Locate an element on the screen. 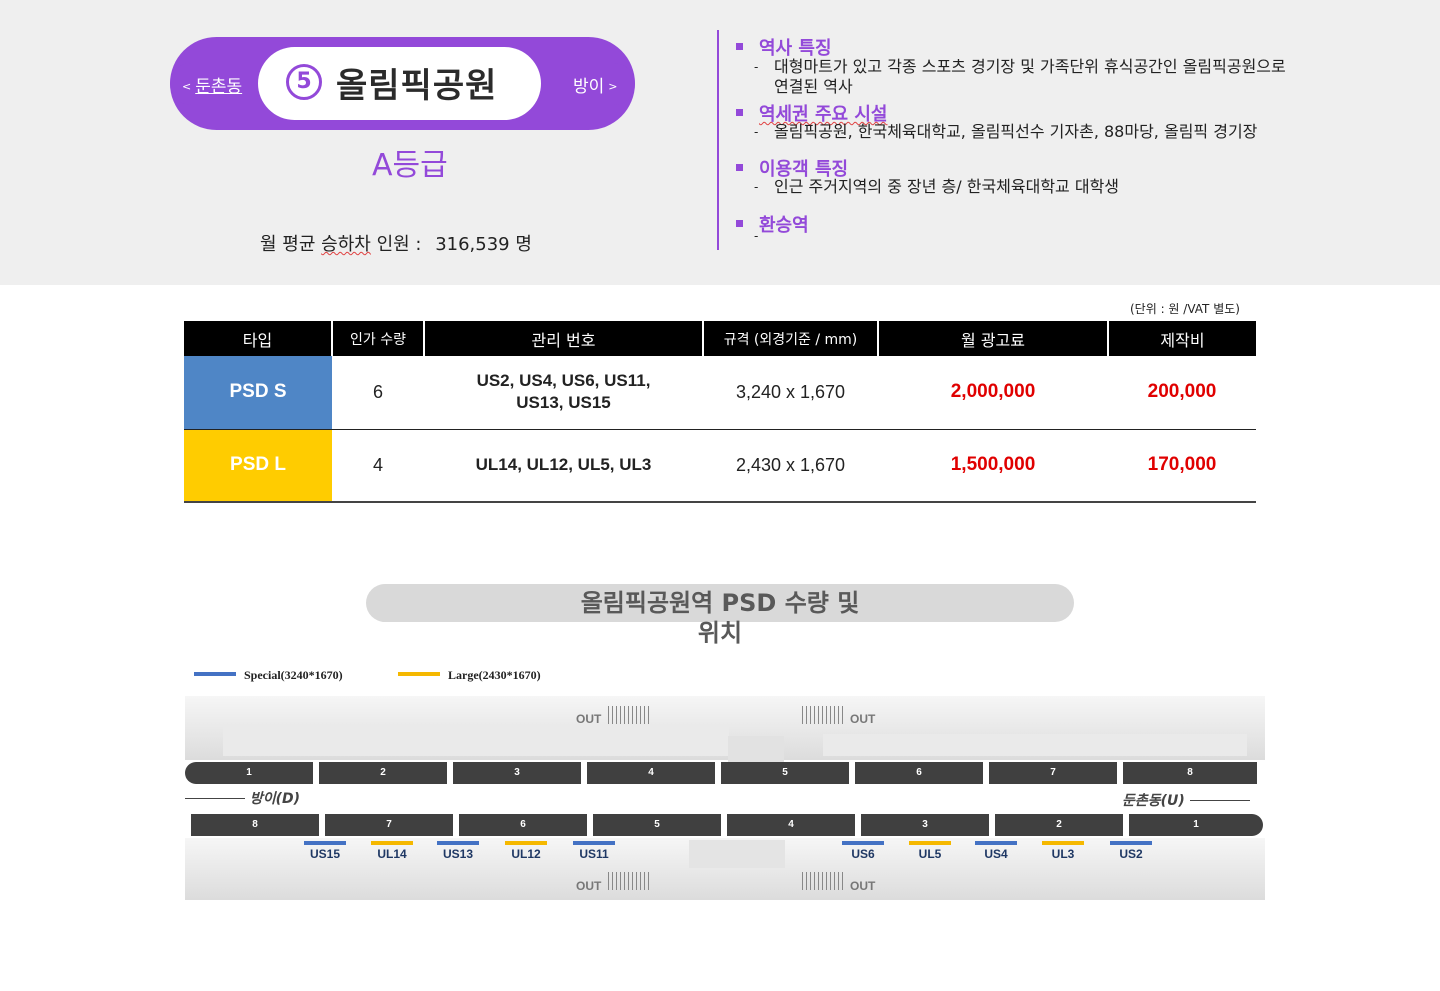 This screenshot has width=1440, height=991. psd-marker-us6 is located at coordinates (863, 843).